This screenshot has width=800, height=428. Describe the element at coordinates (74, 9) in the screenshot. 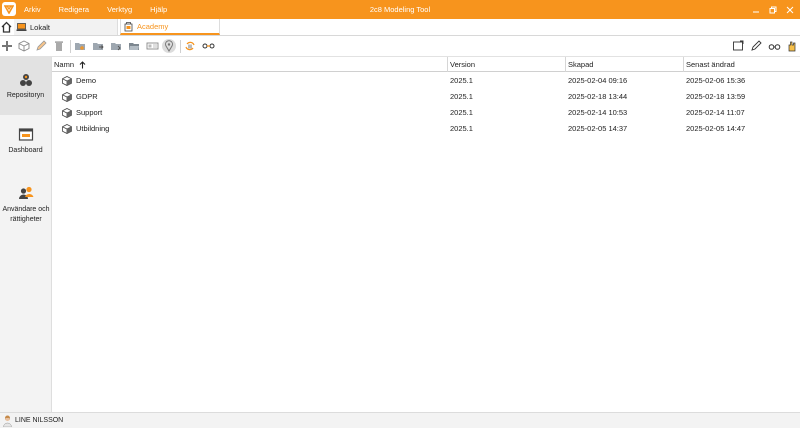

I see `menu-redigera: Redigera` at that location.